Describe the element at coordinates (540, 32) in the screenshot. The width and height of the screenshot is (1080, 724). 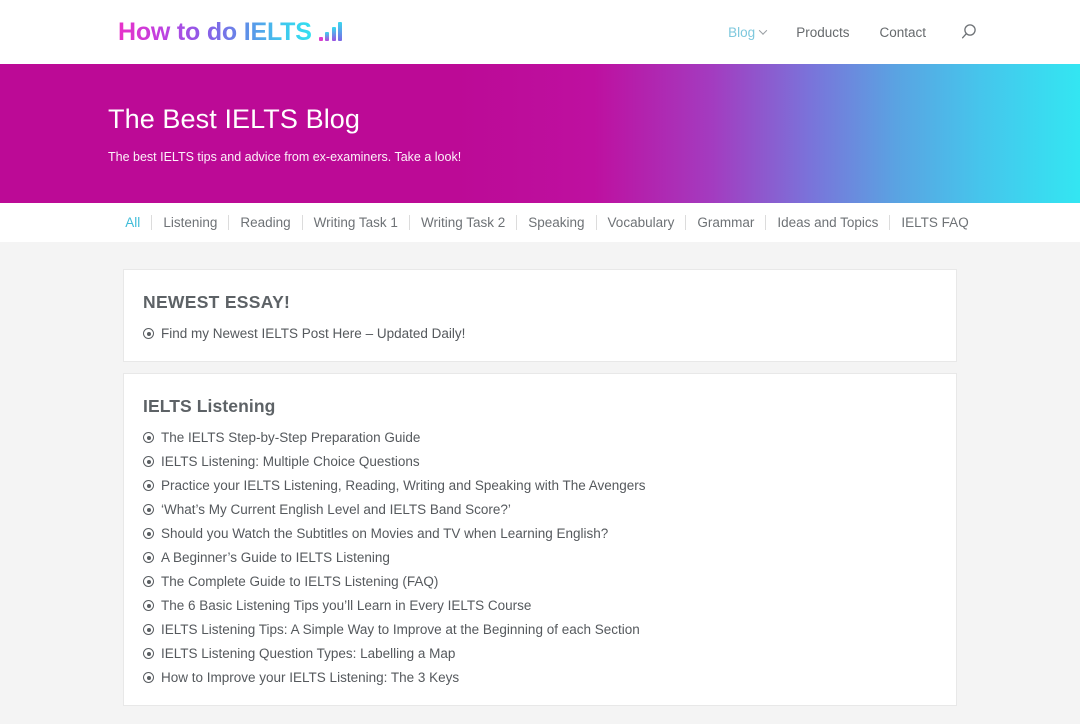
I see `site-header: How to do IELTS Blog Products Contact` at that location.